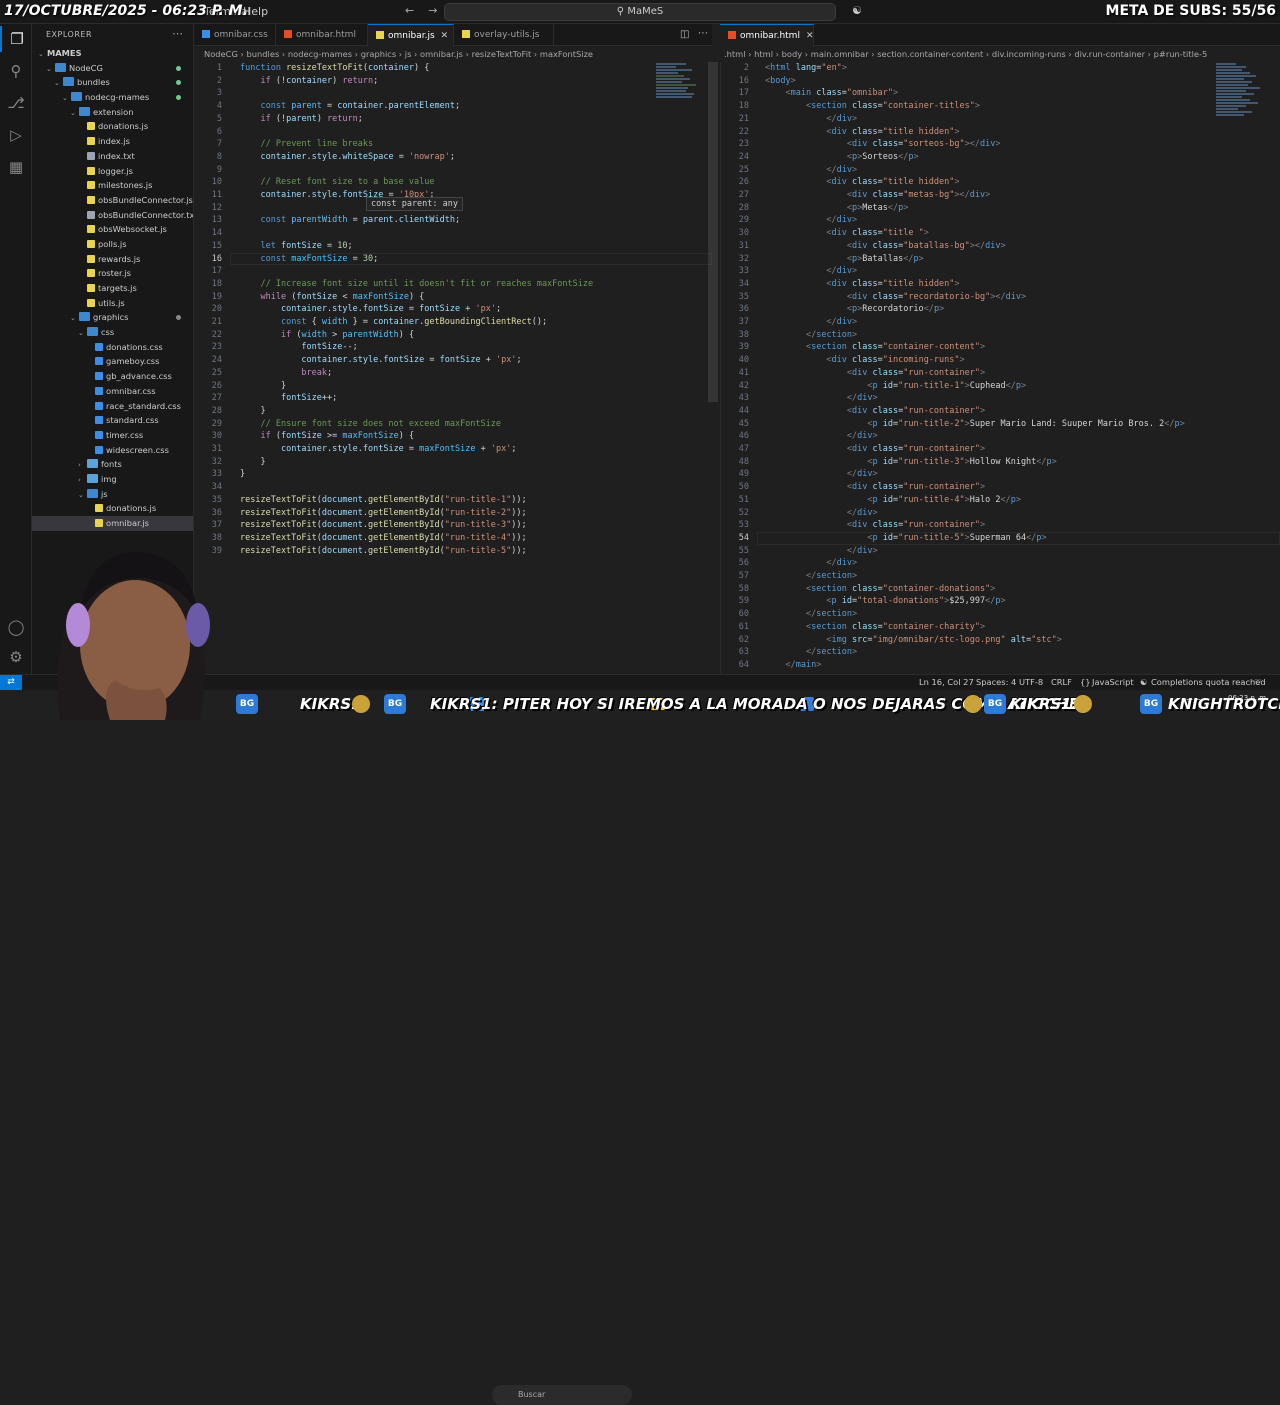 The height and width of the screenshot is (1405, 1280). Describe the element at coordinates (16, 71) in the screenshot. I see `search-icon: ⚲` at that location.